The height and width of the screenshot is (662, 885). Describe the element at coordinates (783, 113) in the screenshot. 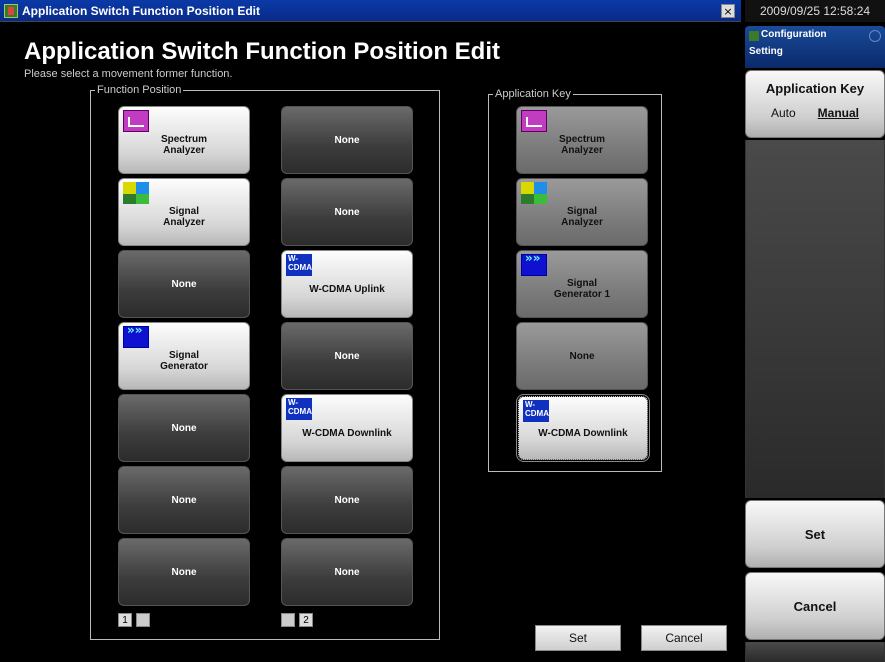

I see `option-auto: Auto` at that location.